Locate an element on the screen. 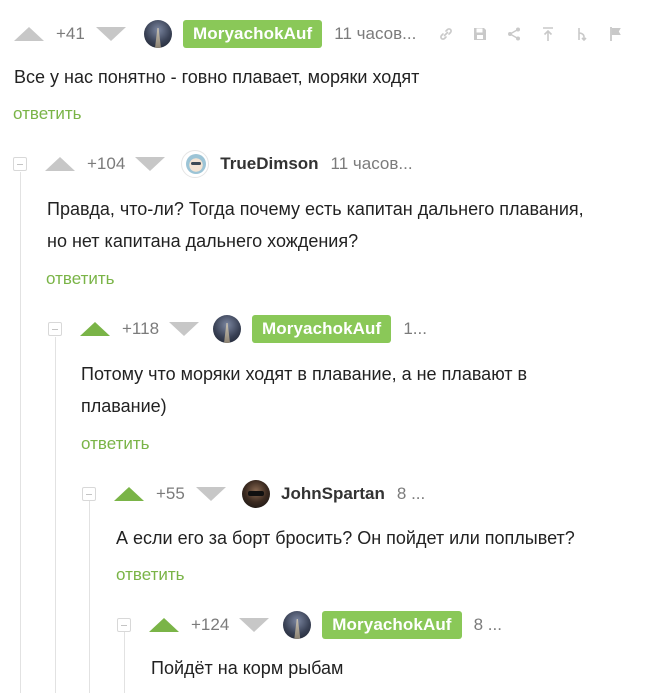 This screenshot has height=693, width=650. save-icon is located at coordinates (480, 34).